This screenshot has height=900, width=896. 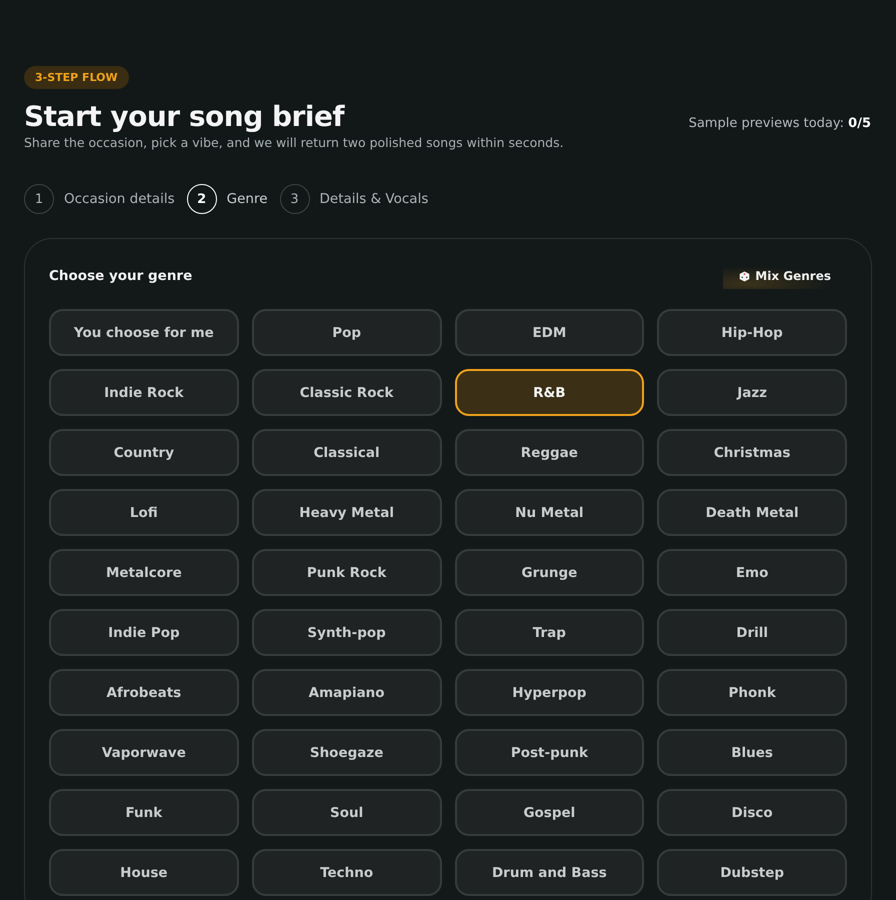 What do you see at coordinates (549, 692) in the screenshot?
I see `genre-option: Hyperpop` at bounding box center [549, 692].